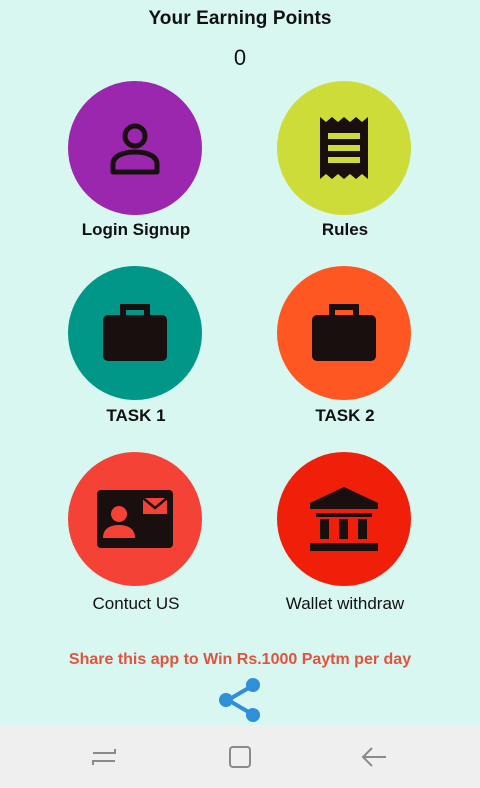  What do you see at coordinates (136, 229) in the screenshot?
I see `login-signup-label: Login Signup` at bounding box center [136, 229].